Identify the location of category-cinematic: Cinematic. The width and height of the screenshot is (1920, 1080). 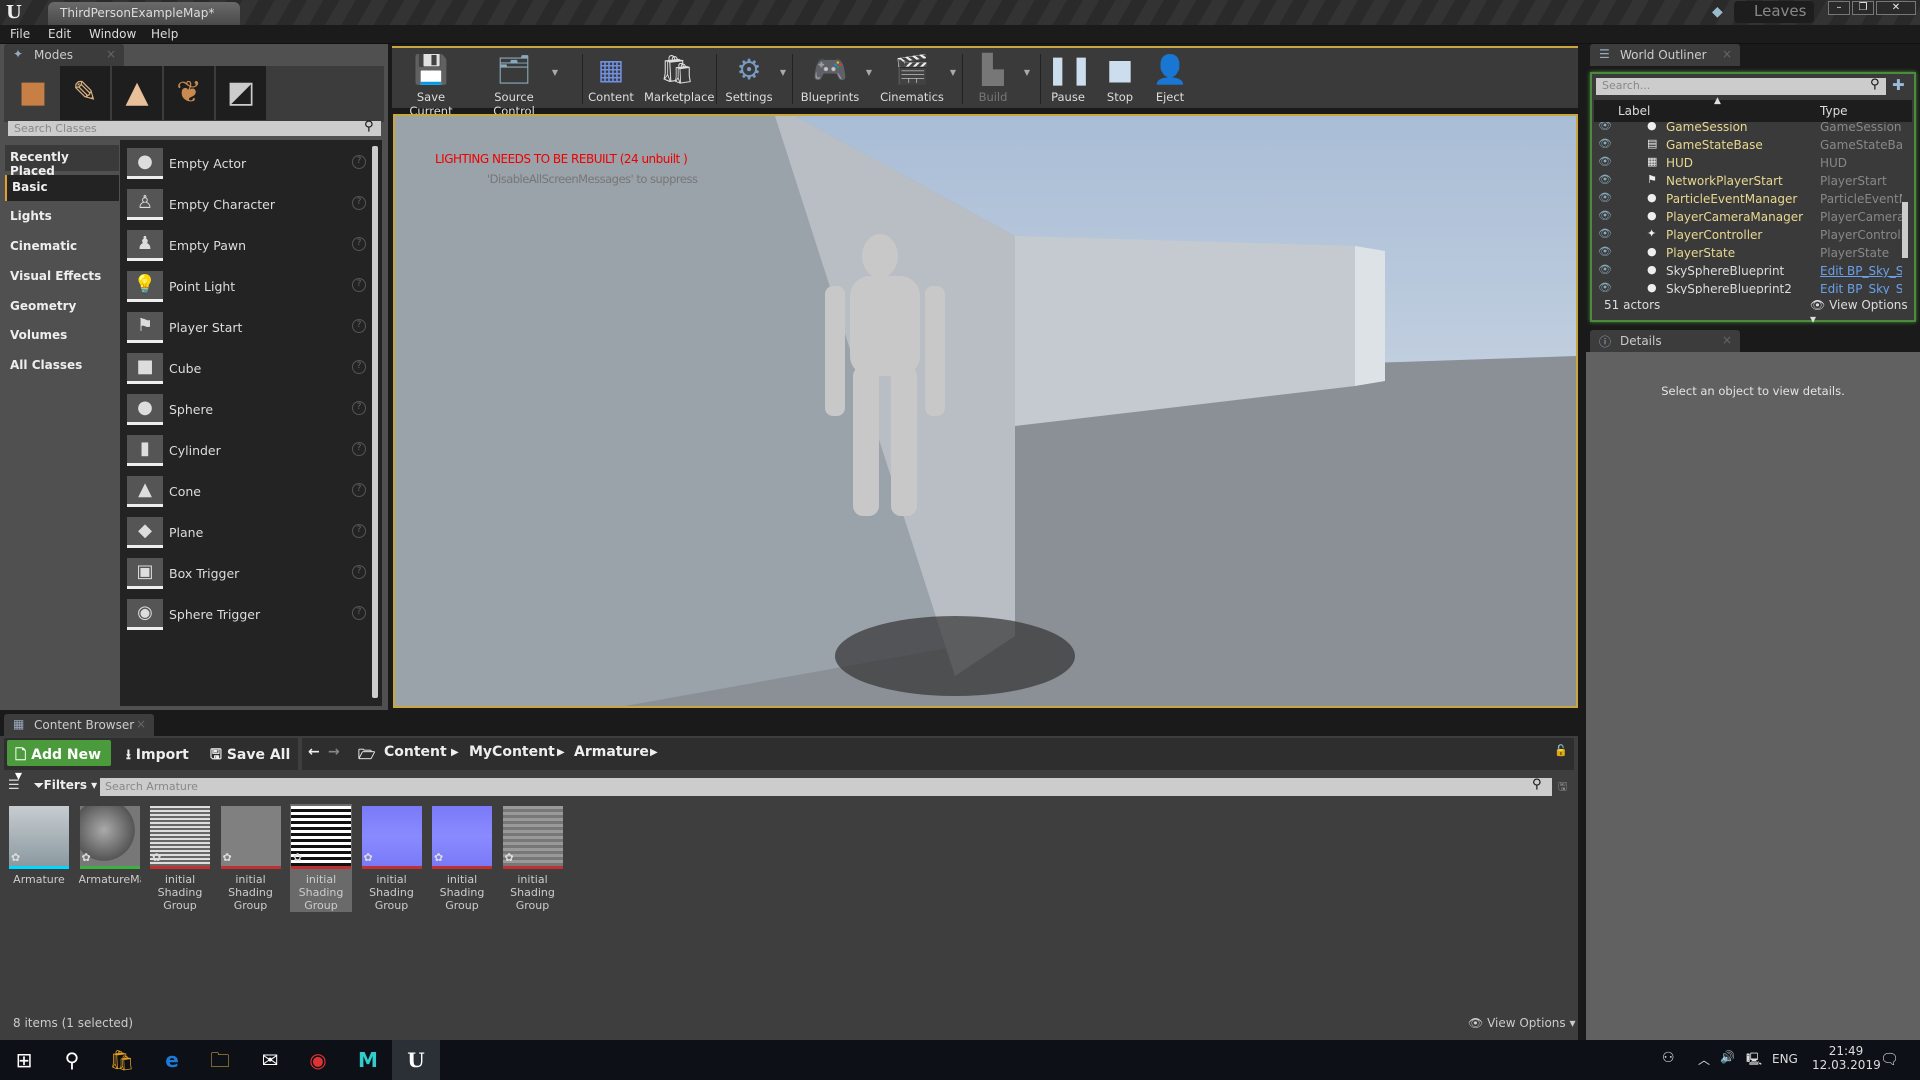
(62, 247).